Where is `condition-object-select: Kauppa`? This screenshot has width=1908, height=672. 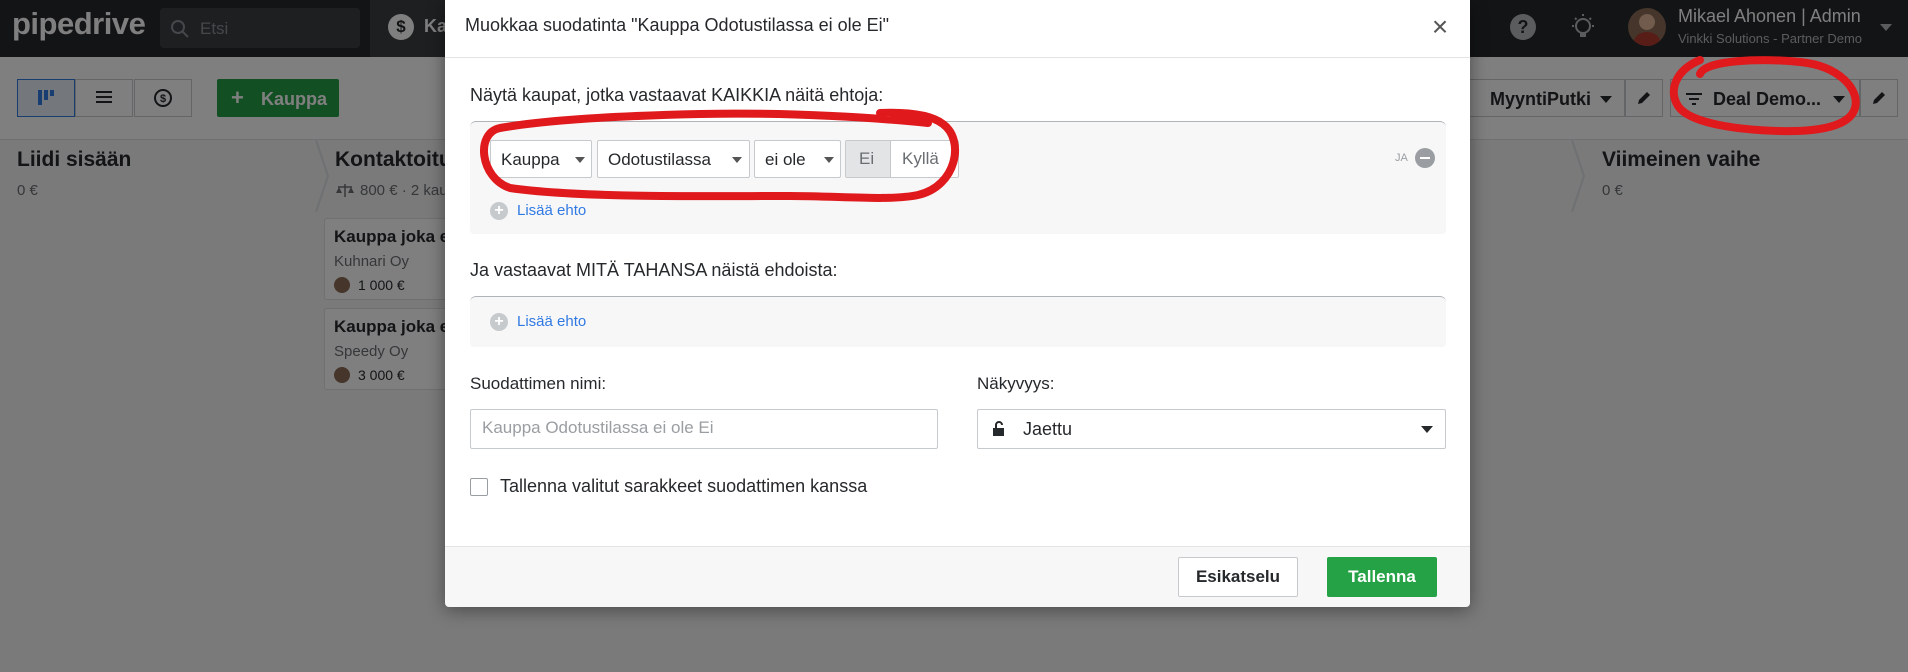 condition-object-select: Kauppa is located at coordinates (541, 159).